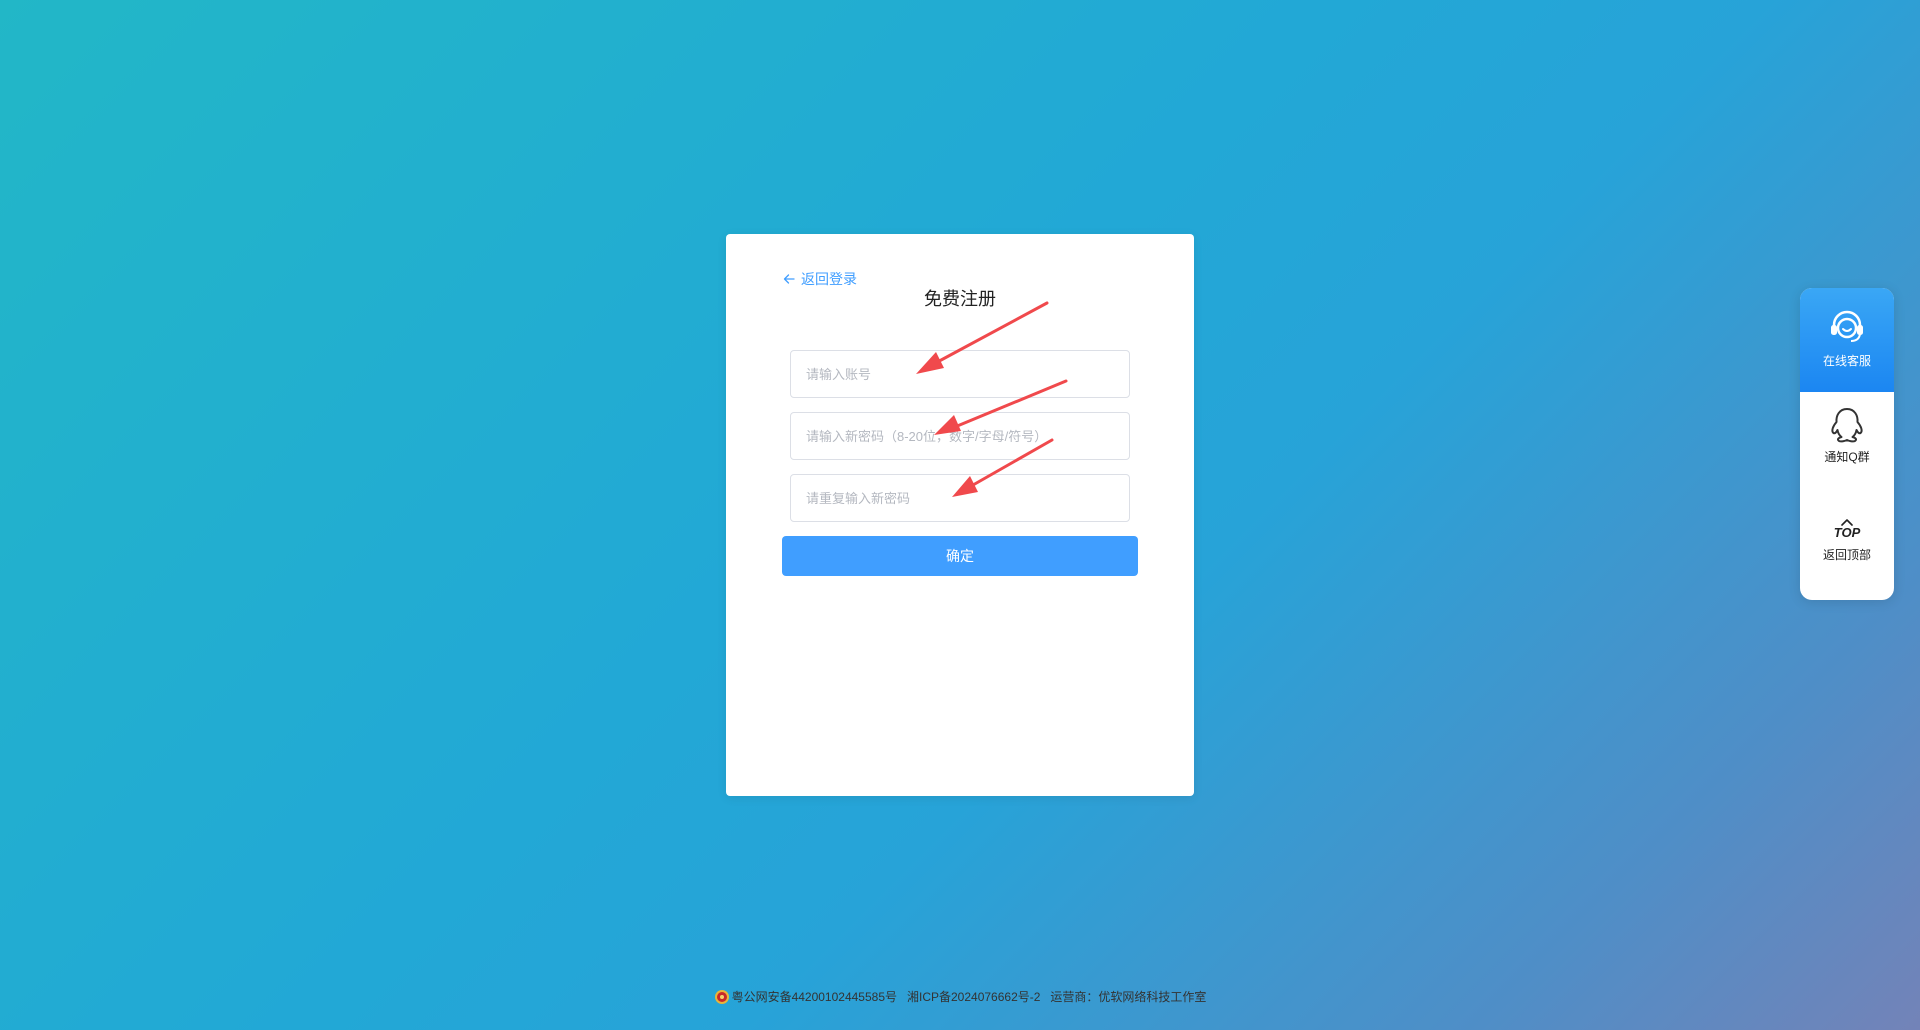 This screenshot has height=1030, width=1920. I want to click on register-card: 返回登录 免费注册 确定, so click(960, 515).